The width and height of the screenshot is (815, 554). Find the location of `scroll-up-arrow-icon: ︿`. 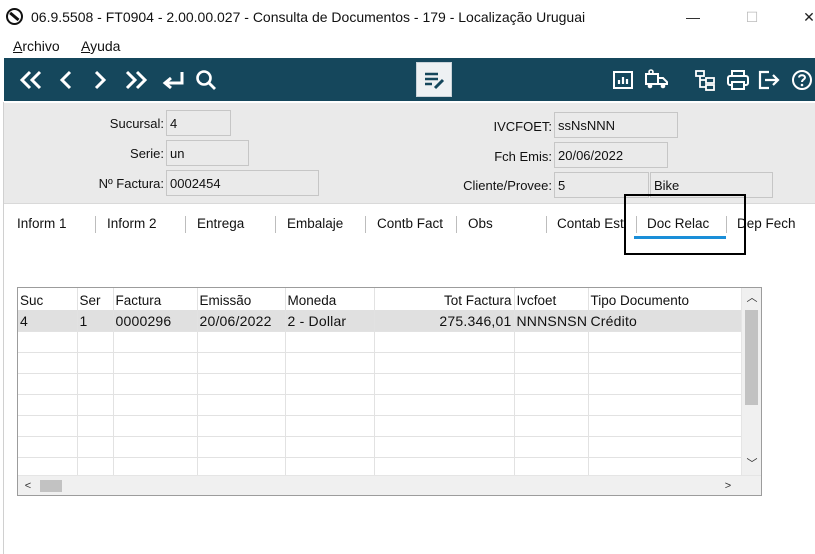

scroll-up-arrow-icon: ︿ is located at coordinates (751, 298).